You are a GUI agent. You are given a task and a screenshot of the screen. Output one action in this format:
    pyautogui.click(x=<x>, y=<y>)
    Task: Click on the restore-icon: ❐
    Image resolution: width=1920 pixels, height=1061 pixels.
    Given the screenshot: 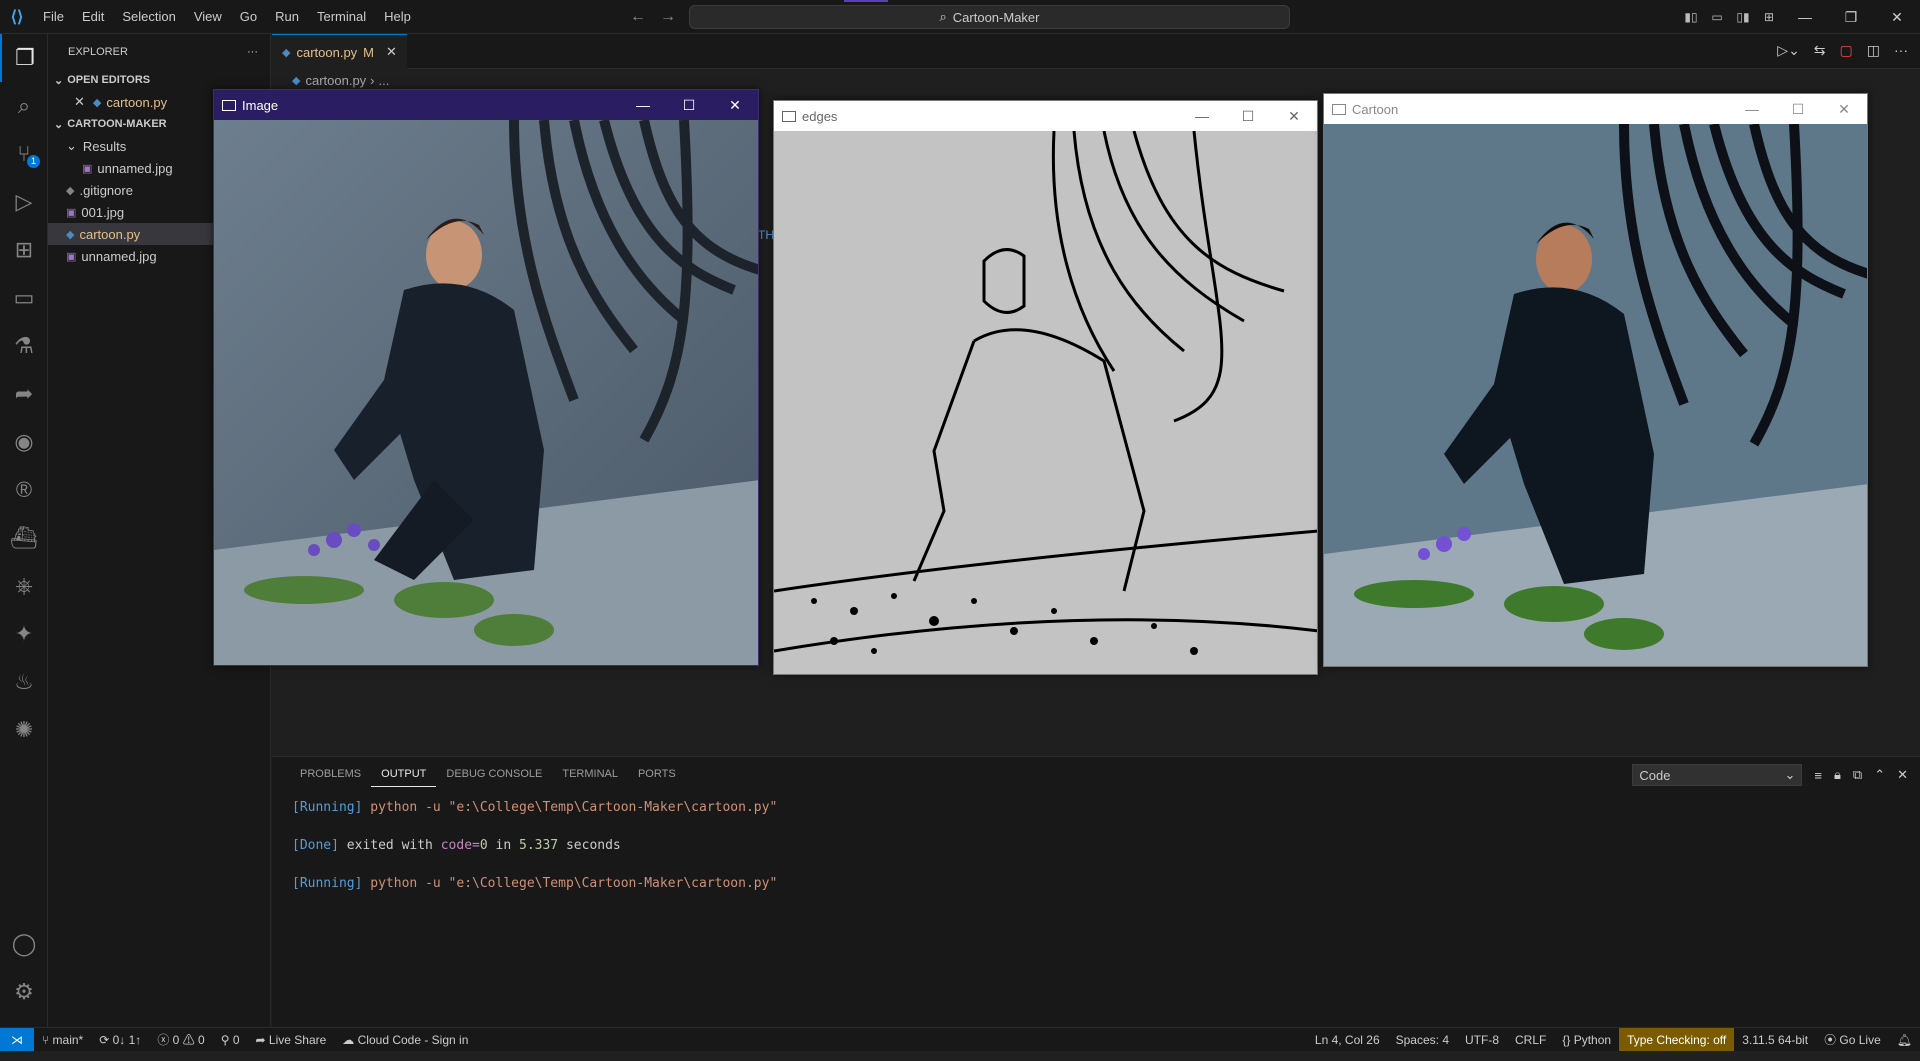 What is the action you would take?
    pyautogui.click(x=1851, y=17)
    